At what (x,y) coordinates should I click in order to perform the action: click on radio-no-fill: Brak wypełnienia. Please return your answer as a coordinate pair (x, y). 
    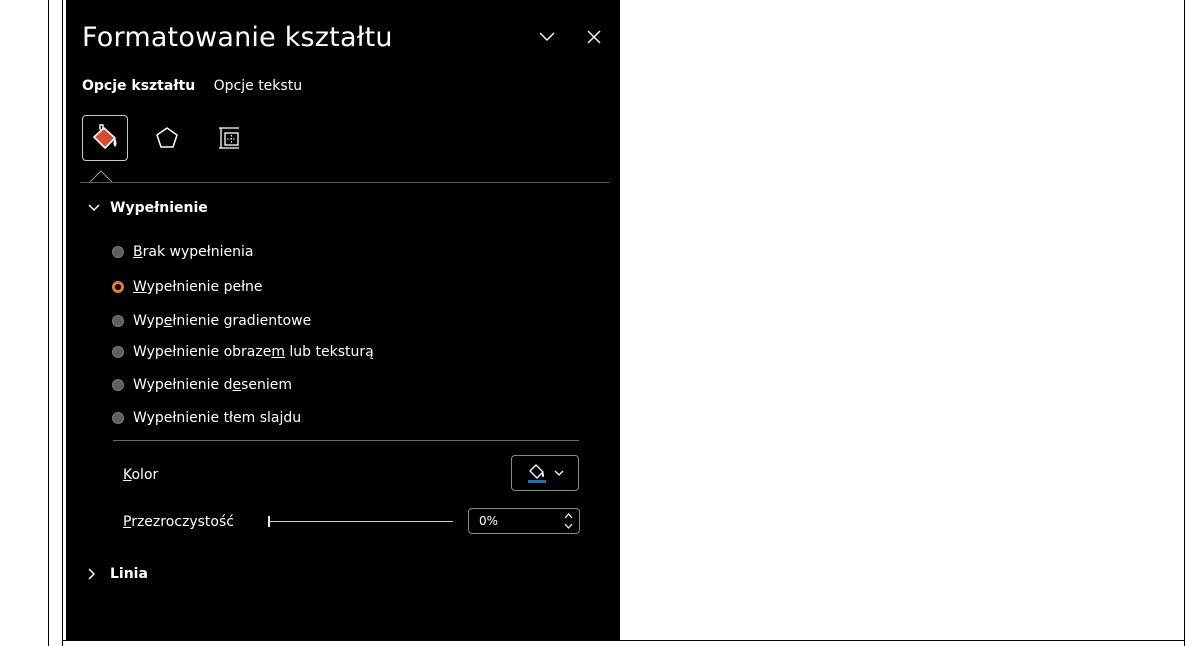
    Looking at the image, I should click on (182, 252).